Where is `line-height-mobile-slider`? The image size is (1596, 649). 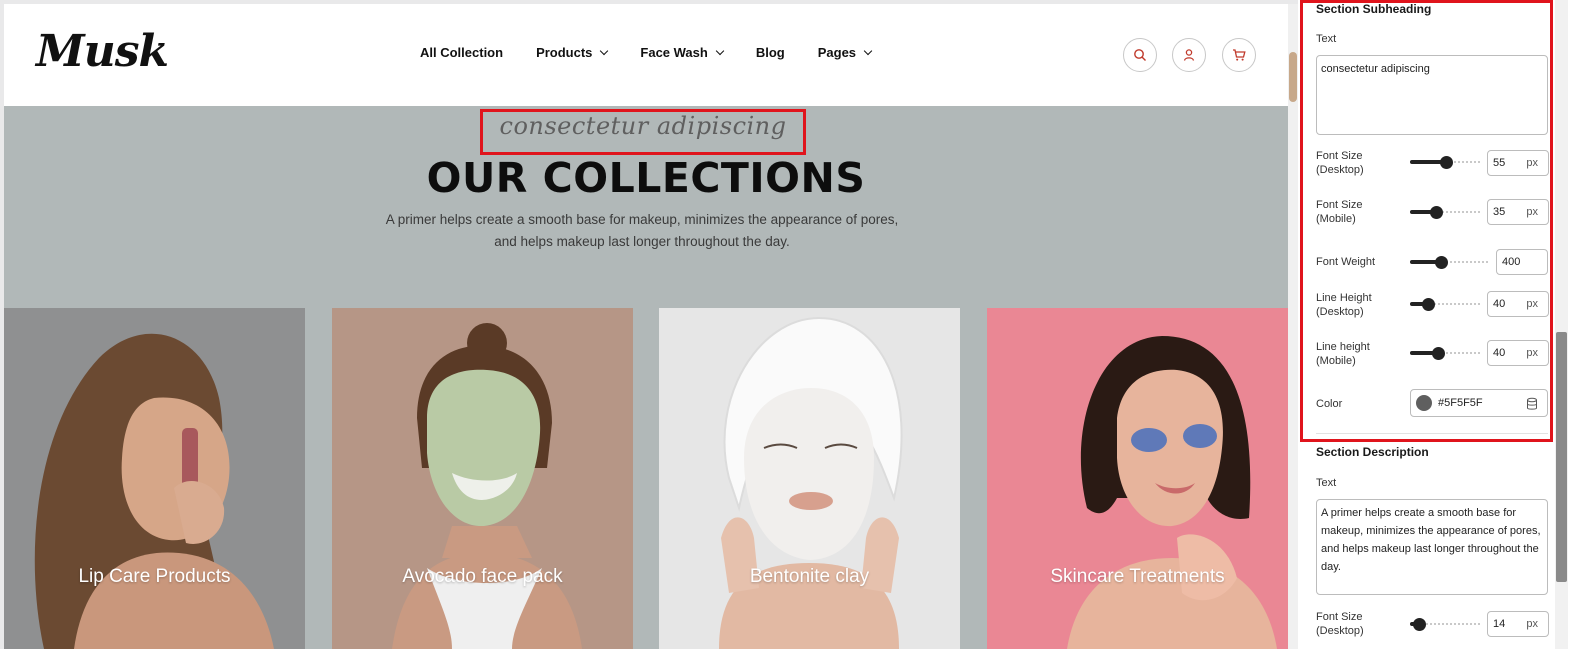 line-height-mobile-slider is located at coordinates (1445, 353).